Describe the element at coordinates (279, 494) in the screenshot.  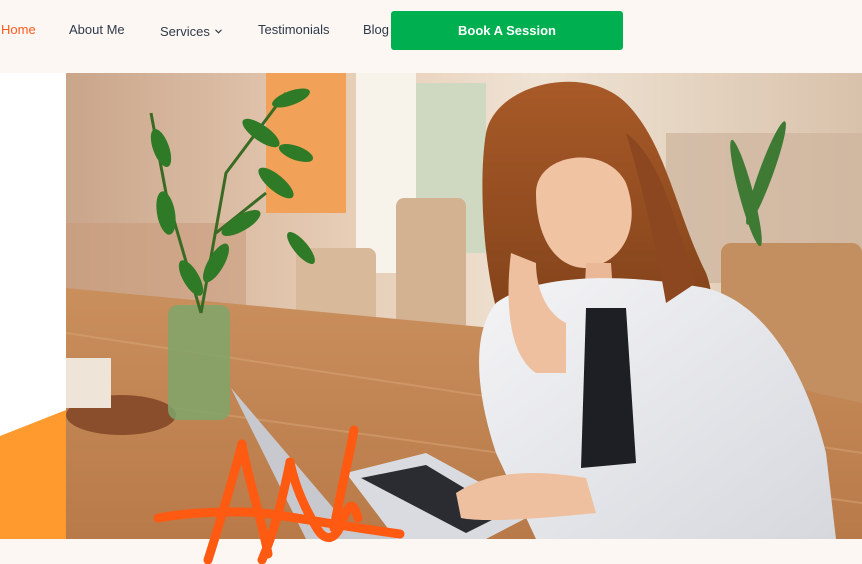
I see `signature-graphic` at that location.